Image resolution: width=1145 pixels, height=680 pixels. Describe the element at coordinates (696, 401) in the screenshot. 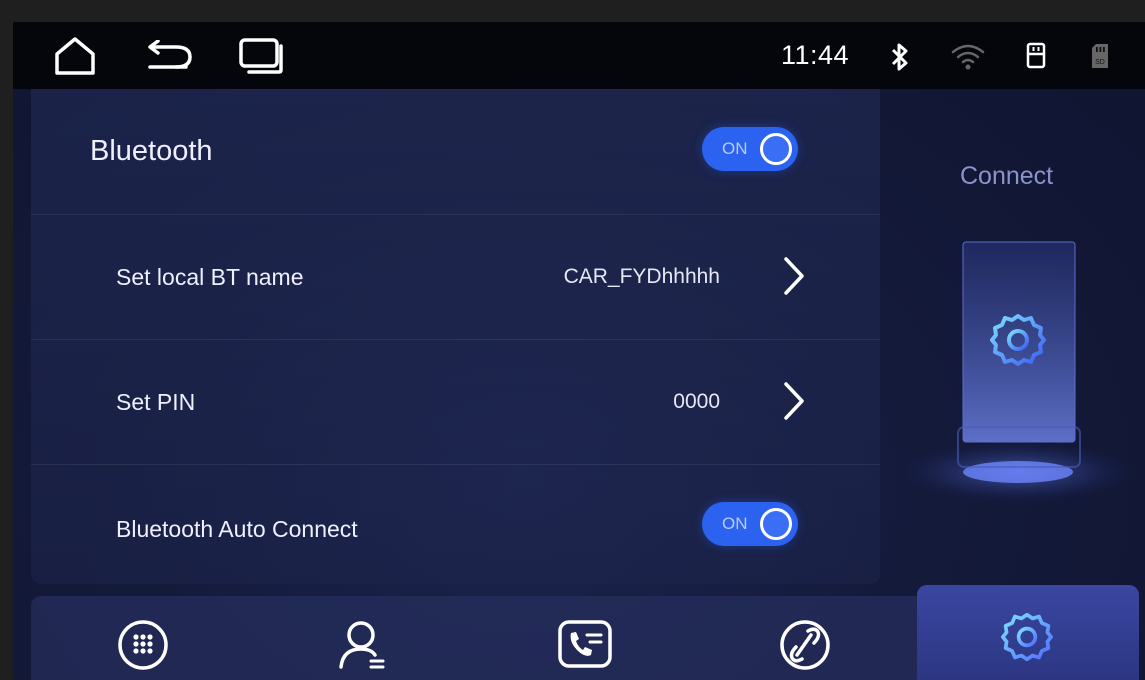

I see `pin-value: 0000` at that location.